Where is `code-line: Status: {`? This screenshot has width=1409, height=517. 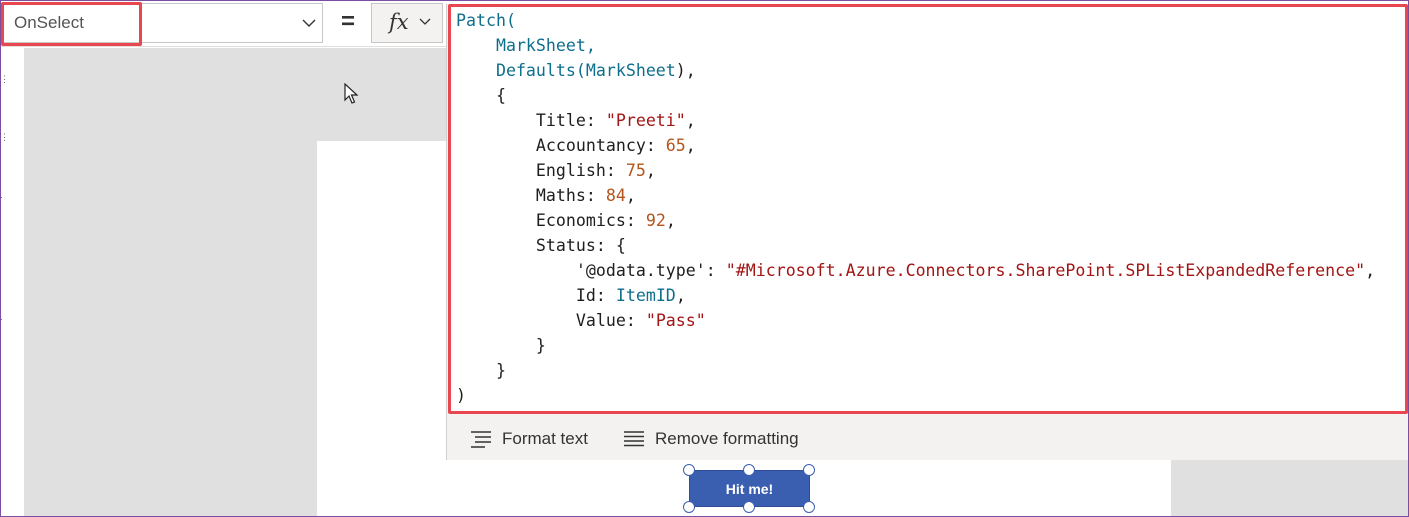
code-line: Status: { is located at coordinates (915, 245).